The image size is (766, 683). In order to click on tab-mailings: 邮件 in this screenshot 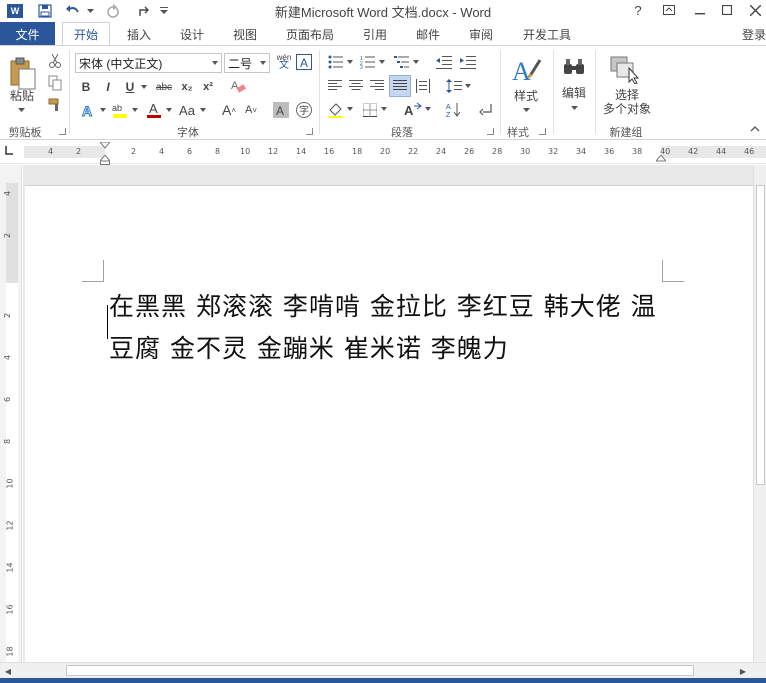, I will do `click(428, 34)`.